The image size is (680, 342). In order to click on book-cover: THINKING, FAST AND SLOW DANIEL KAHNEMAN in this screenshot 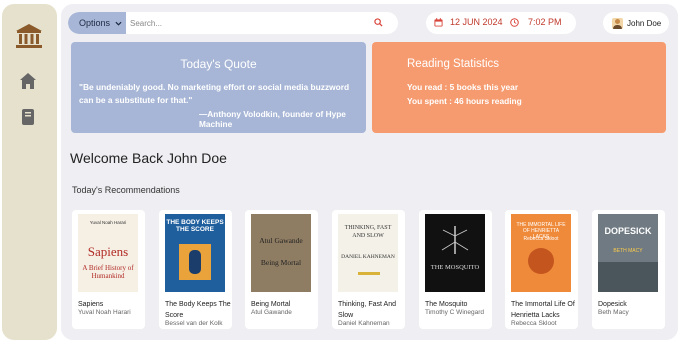, I will do `click(368, 253)`.